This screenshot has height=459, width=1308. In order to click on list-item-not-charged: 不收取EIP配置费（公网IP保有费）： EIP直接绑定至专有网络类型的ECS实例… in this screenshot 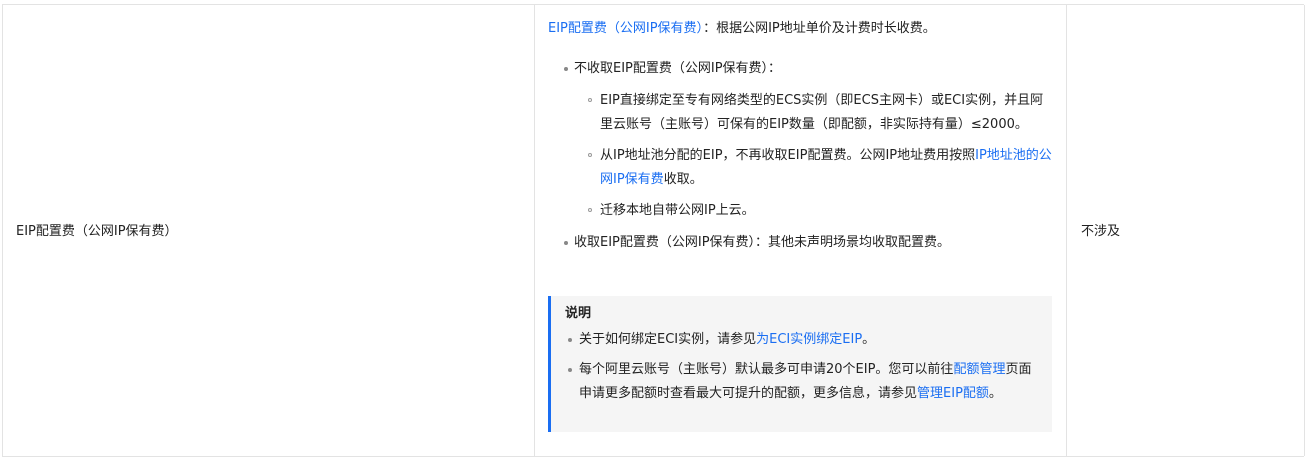, I will do `click(802, 140)`.